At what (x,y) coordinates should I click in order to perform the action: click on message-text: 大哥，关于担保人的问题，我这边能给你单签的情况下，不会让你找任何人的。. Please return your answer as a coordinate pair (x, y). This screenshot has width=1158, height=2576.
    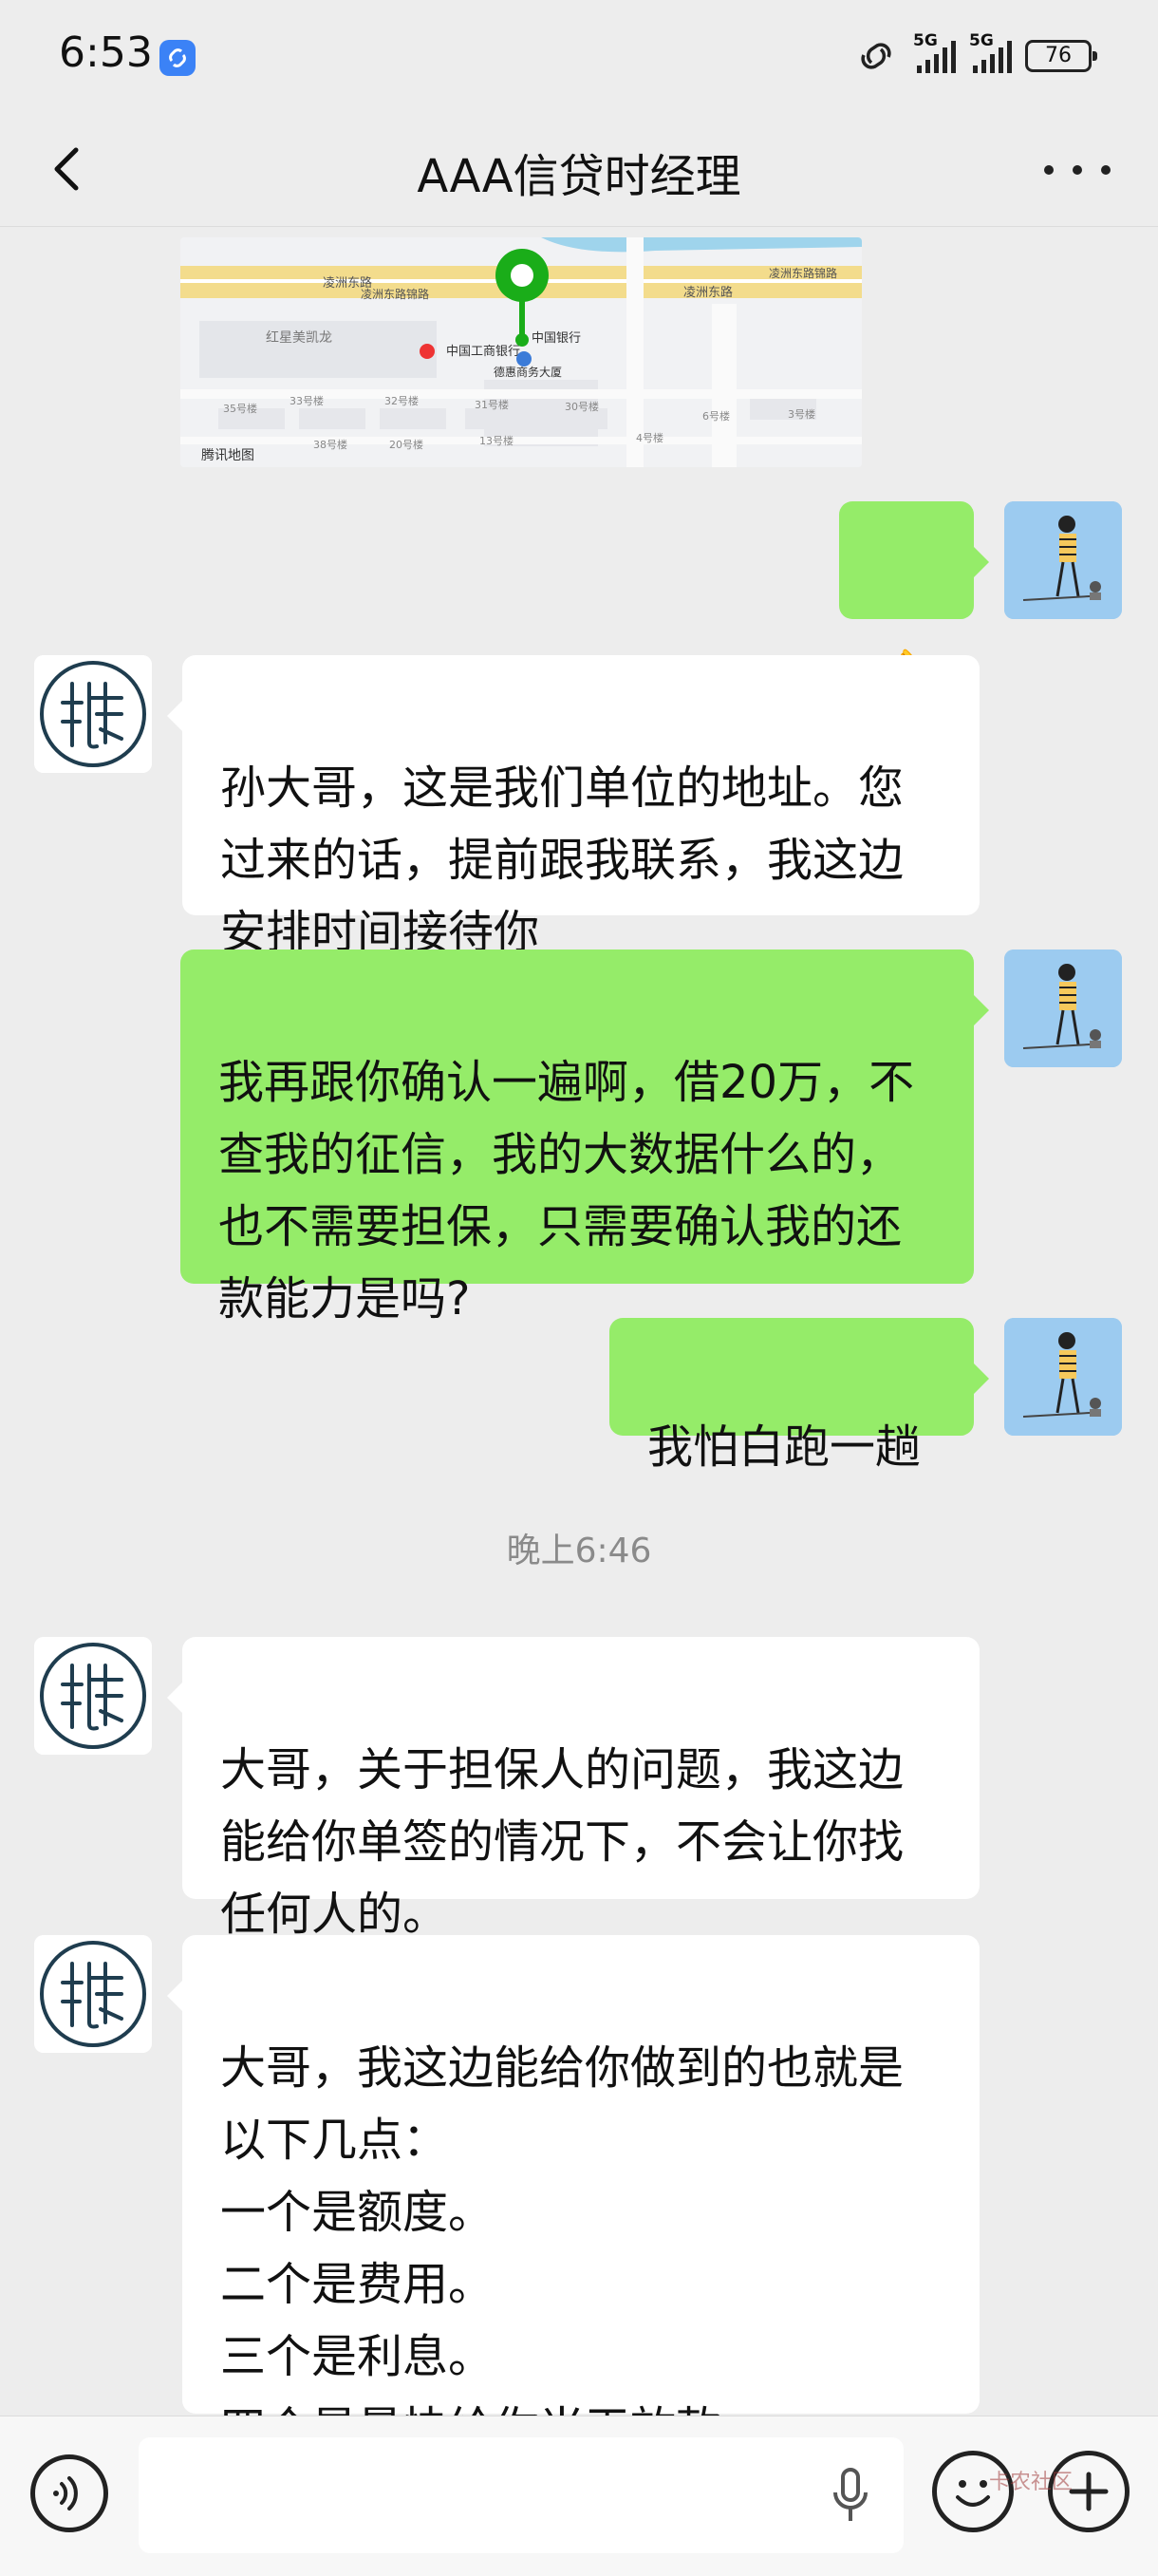
    Looking at the image, I should click on (562, 1842).